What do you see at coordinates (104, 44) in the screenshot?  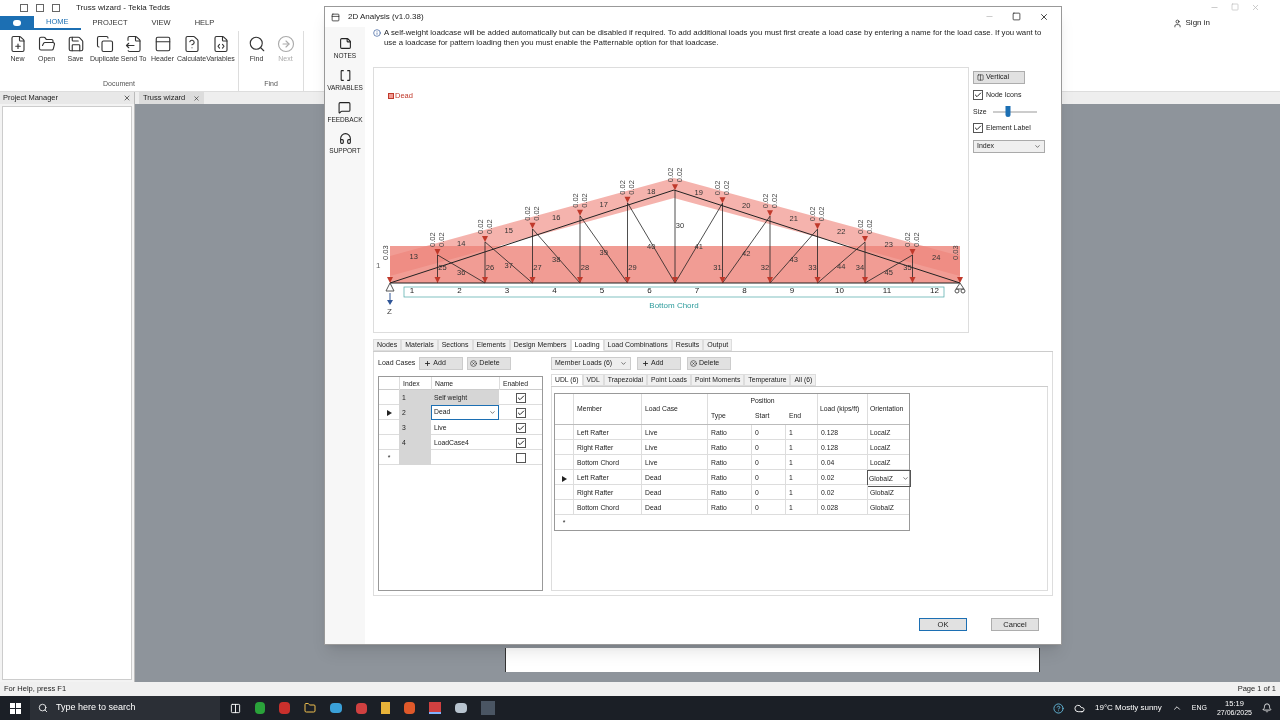 I see `copy-icon` at bounding box center [104, 44].